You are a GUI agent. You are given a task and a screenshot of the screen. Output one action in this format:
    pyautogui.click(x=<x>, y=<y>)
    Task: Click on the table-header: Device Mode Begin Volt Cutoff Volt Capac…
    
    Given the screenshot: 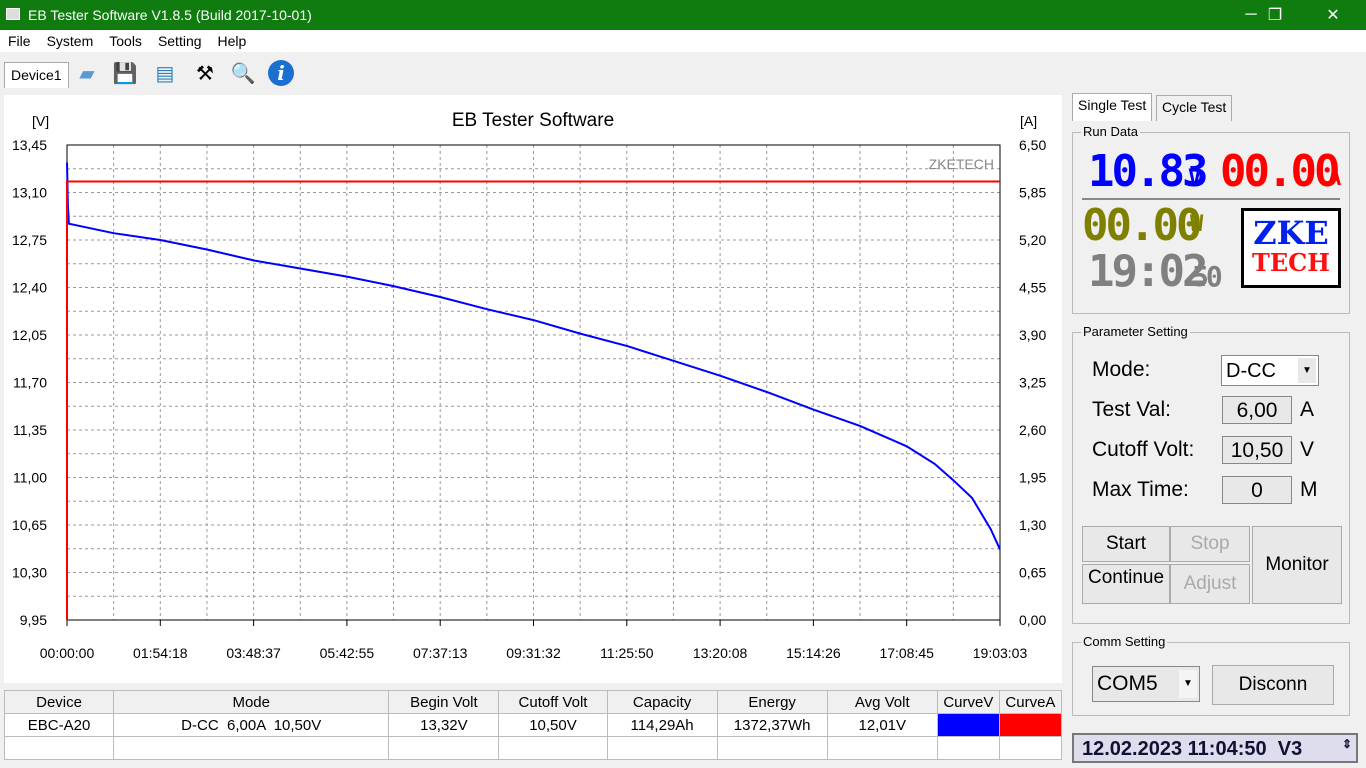 What is the action you would take?
    pyautogui.click(x=533, y=702)
    